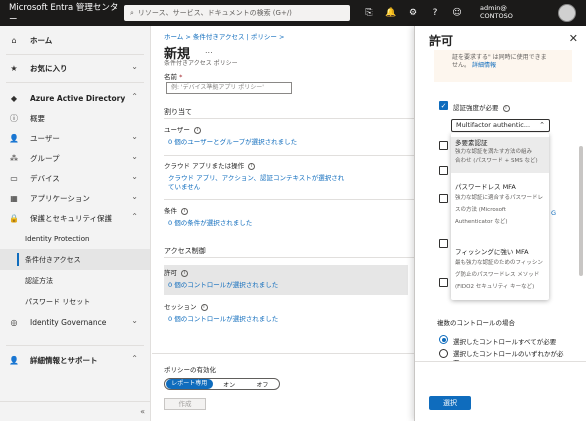 This screenshot has height=421, width=586. Describe the element at coordinates (204, 166) in the screenshot. I see `cloud-apps-label-text: クラウド アプリまたは操作` at that location.